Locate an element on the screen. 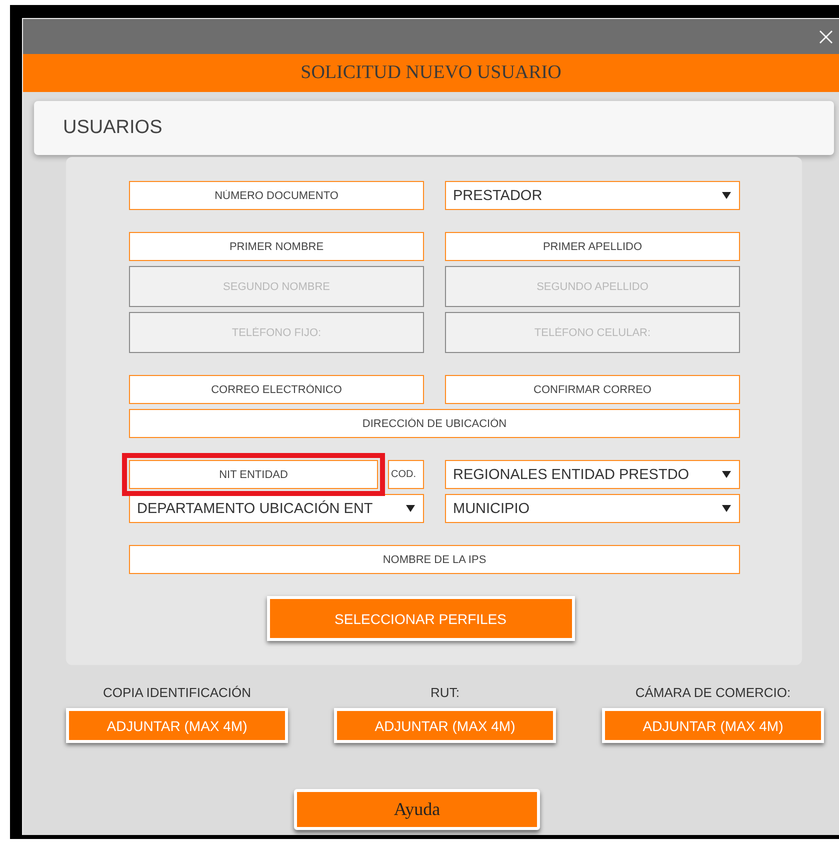 The image size is (839, 857). window-title: SOLICITUD NUEVO USUARIO is located at coordinates (431, 73).